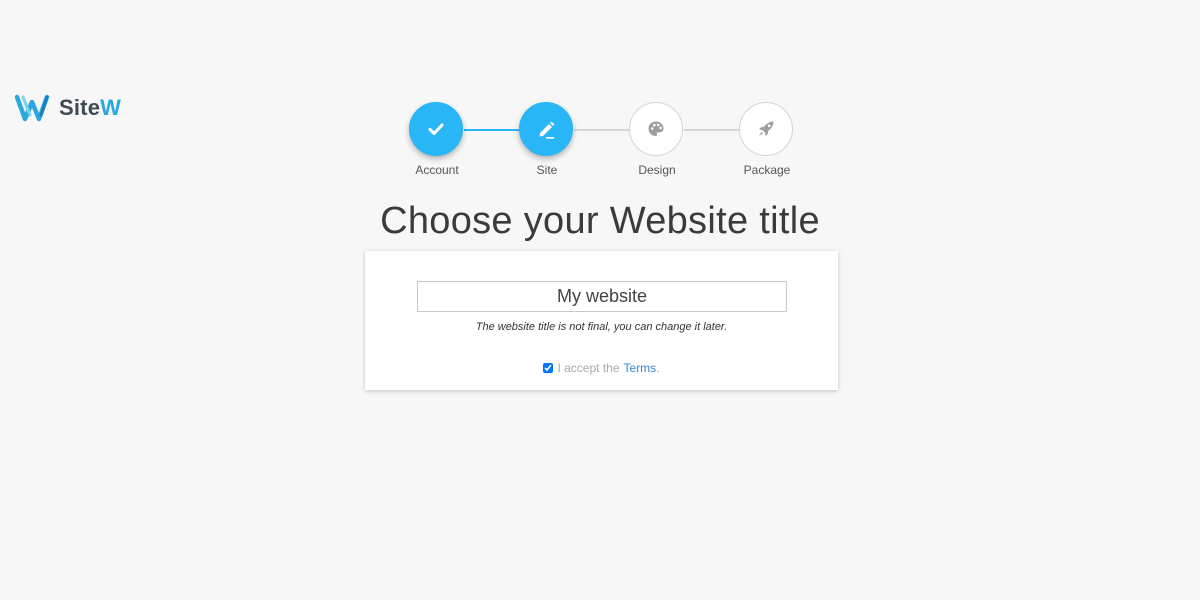 The image size is (1200, 600). I want to click on step-design-circle, so click(656, 129).